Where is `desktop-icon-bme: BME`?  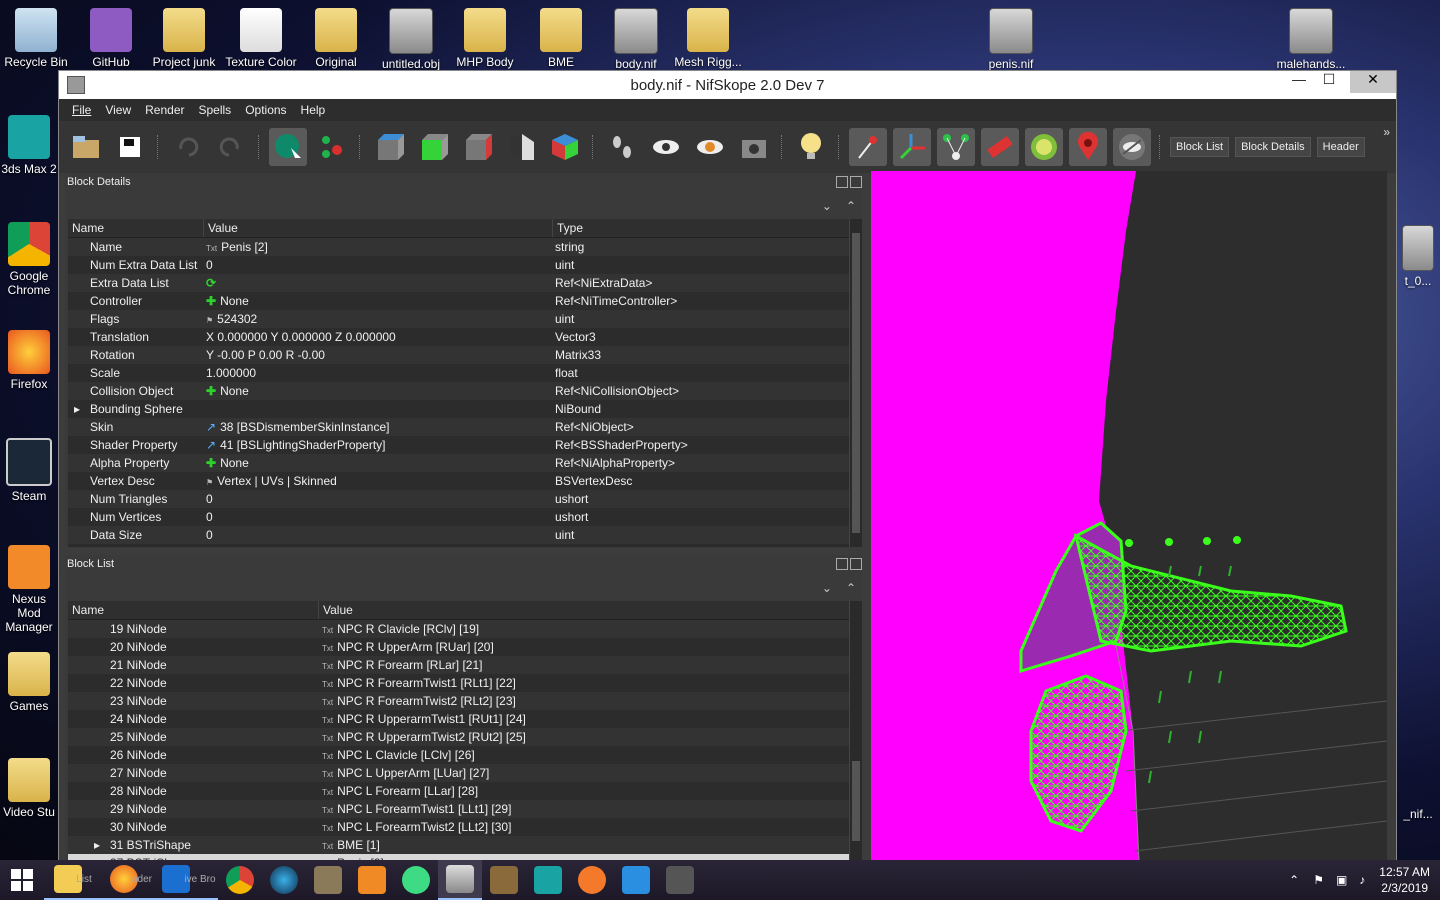 desktop-icon-bme: BME is located at coordinates (561, 38).